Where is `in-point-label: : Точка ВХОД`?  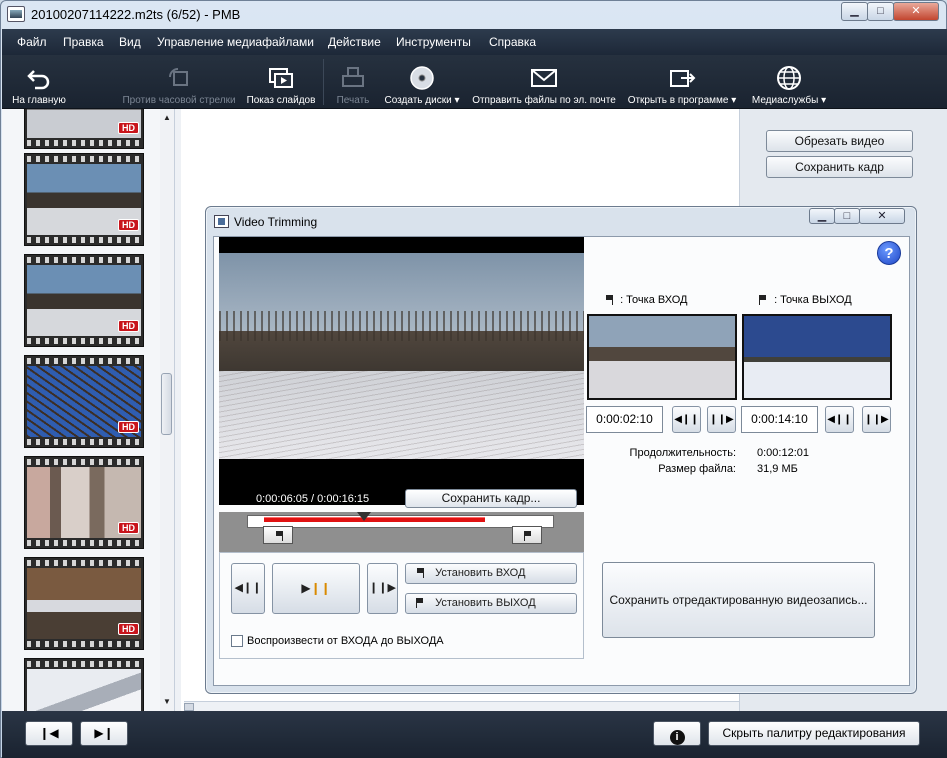 in-point-label: : Точка ВХОД is located at coordinates (646, 300).